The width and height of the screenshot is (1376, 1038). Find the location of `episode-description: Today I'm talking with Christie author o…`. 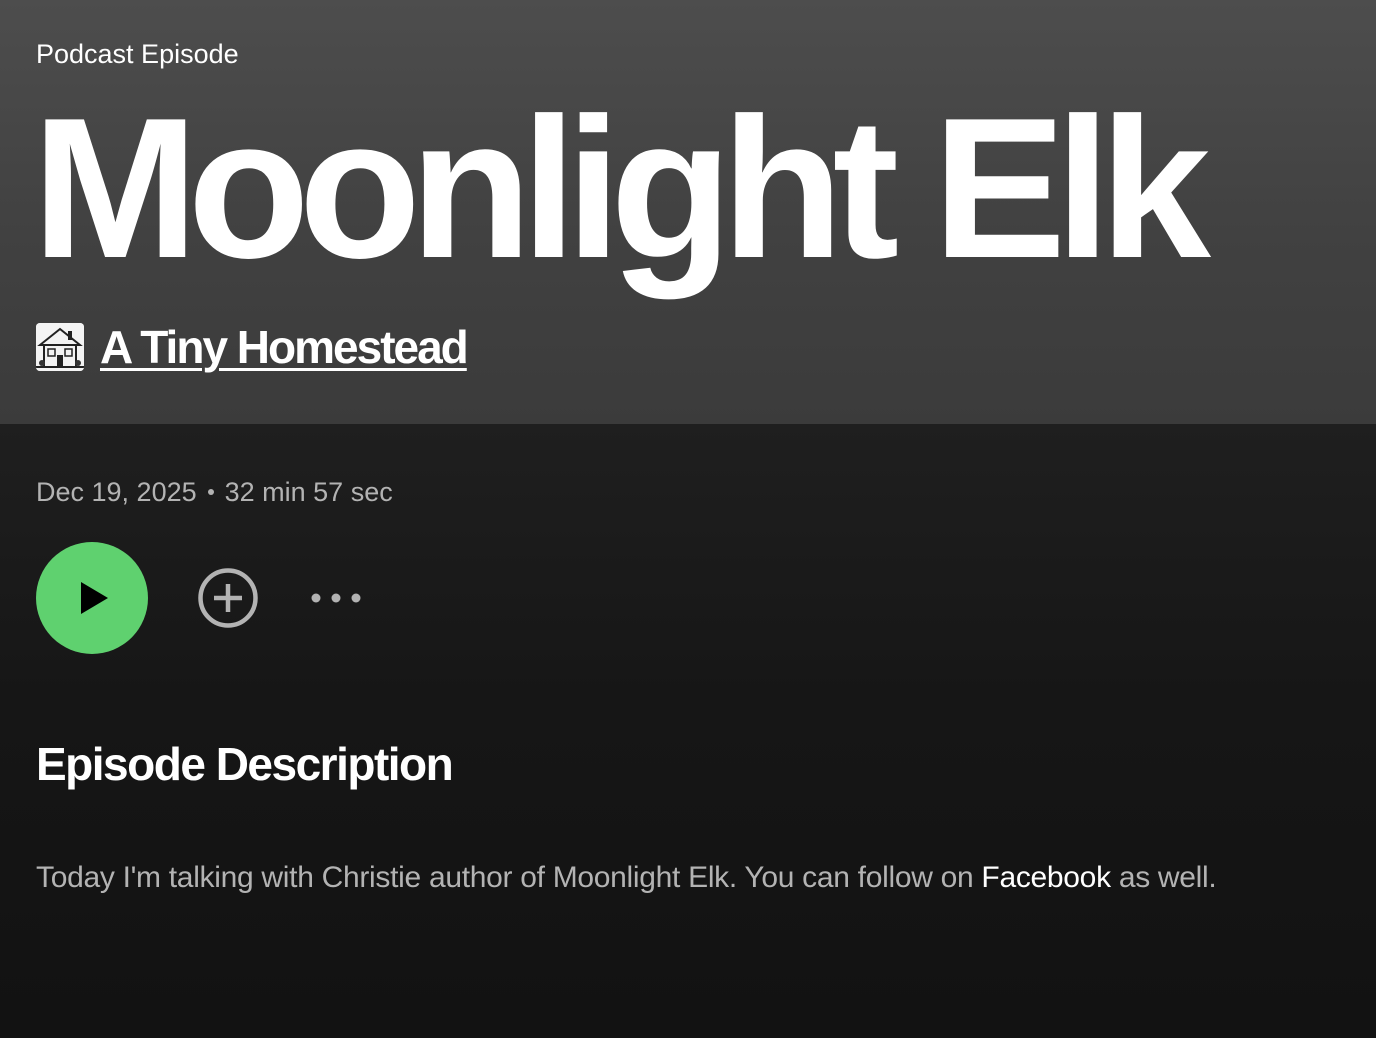

episode-description: Today I'm talking with Christie author o… is located at coordinates (626, 878).